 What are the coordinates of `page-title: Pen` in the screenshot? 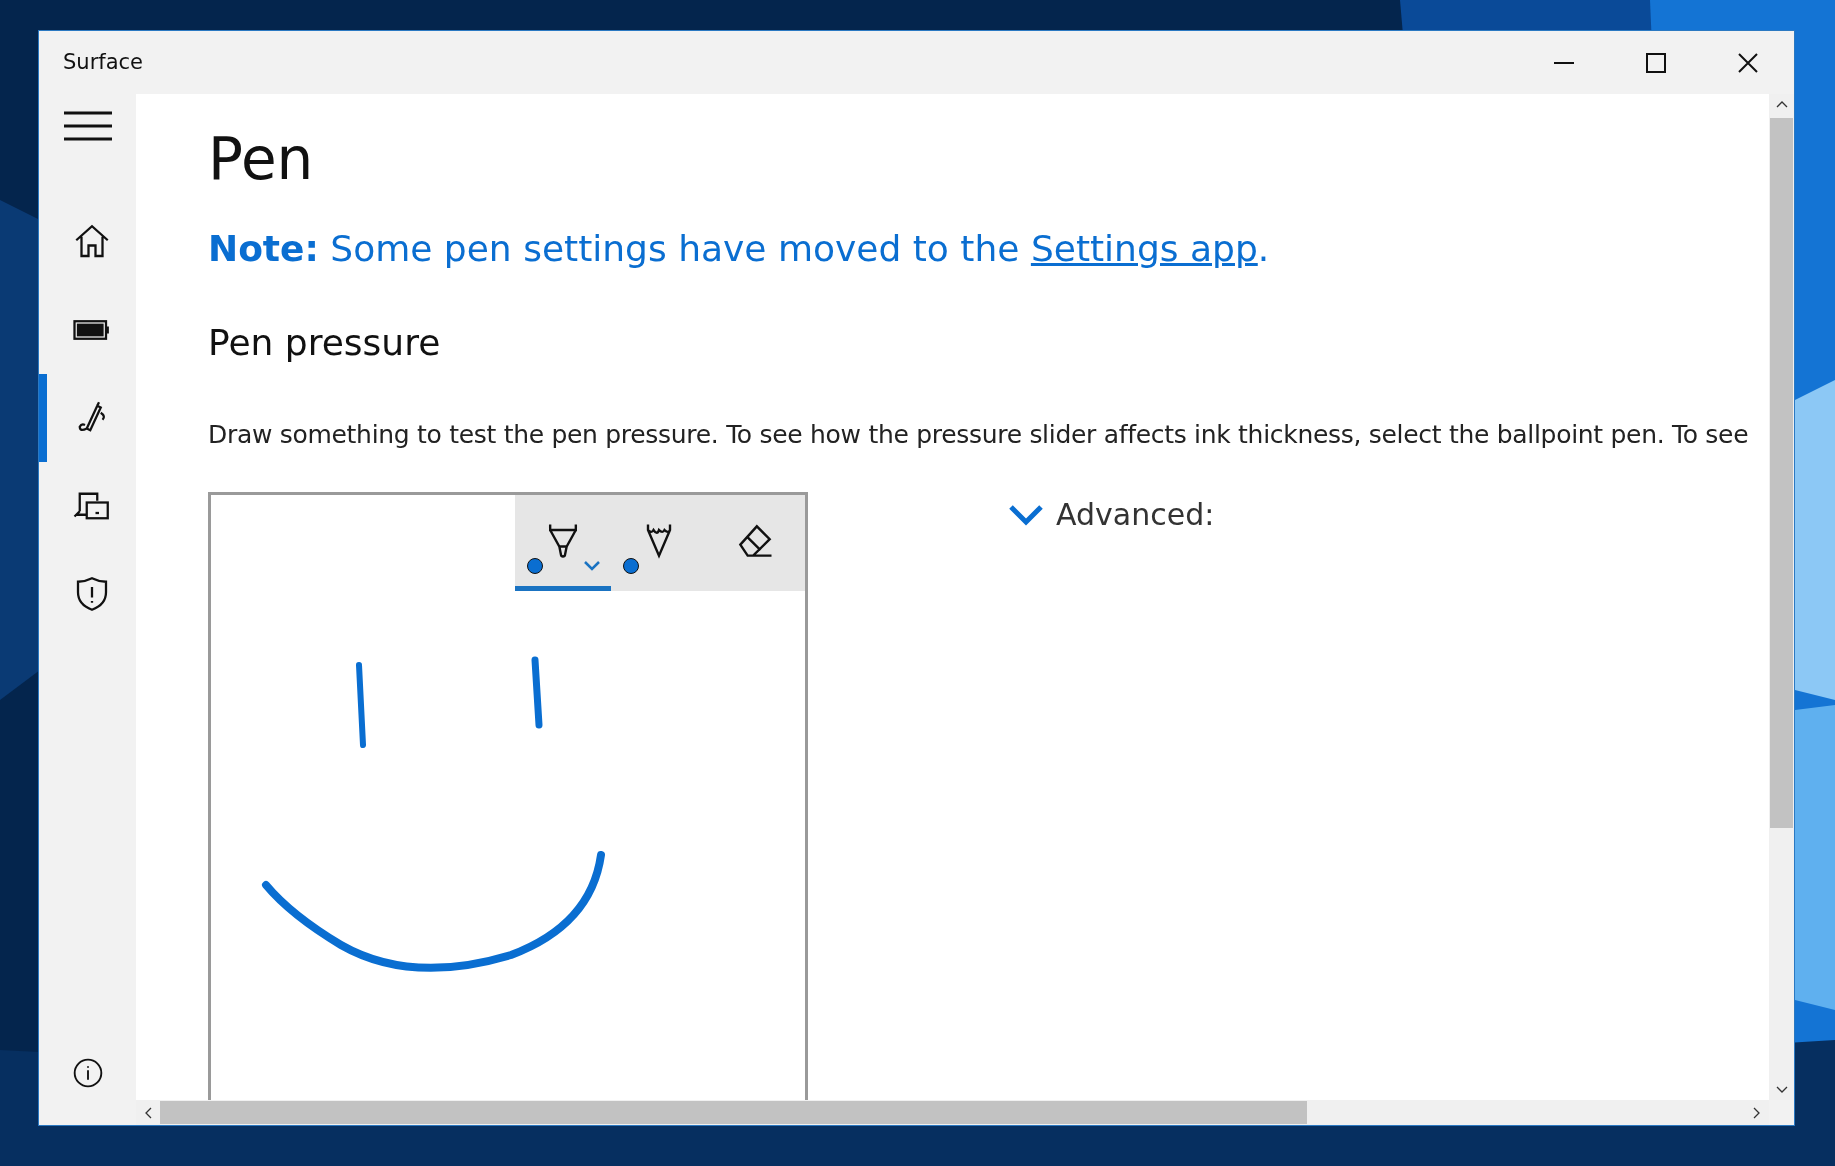 It's located at (261, 159).